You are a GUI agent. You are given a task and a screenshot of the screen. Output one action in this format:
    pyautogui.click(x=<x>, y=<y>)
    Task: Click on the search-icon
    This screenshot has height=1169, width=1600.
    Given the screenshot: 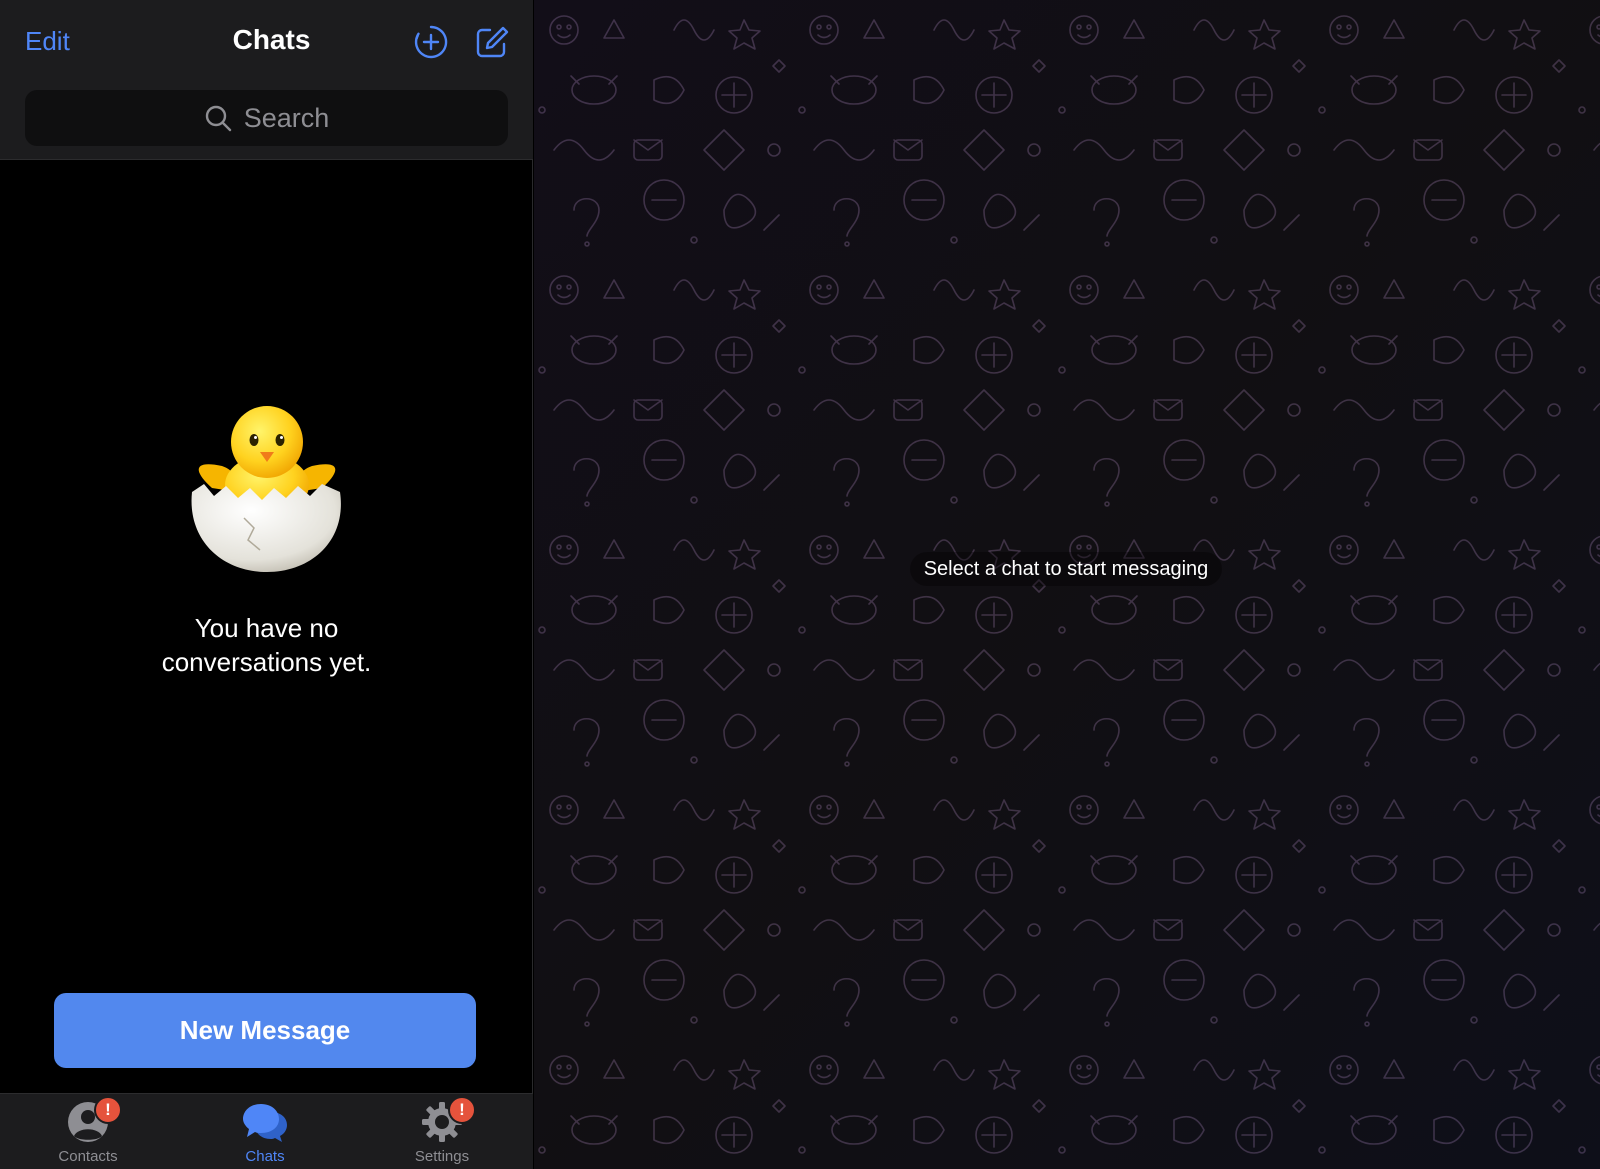 What is the action you would take?
    pyautogui.click(x=218, y=118)
    